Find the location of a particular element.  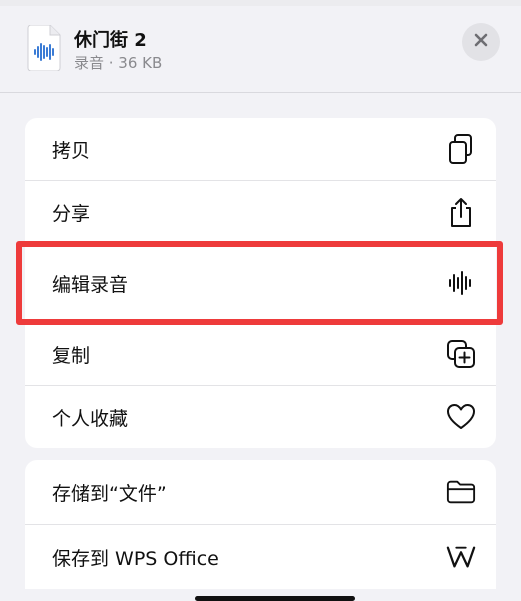

file-title: 休门街 2 is located at coordinates (110, 40).